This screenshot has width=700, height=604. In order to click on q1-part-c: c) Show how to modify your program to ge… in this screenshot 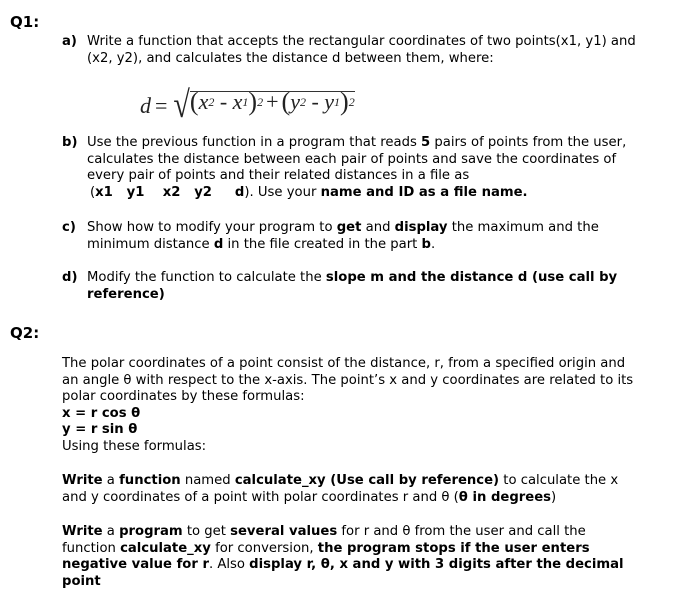, I will do `click(372, 236)`.